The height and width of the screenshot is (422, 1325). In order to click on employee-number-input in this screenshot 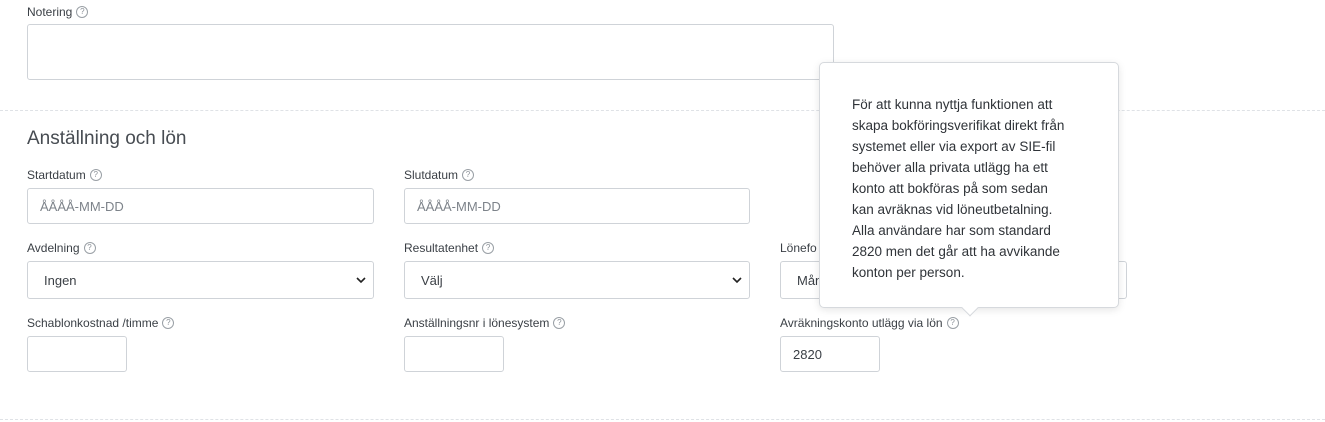, I will do `click(454, 354)`.